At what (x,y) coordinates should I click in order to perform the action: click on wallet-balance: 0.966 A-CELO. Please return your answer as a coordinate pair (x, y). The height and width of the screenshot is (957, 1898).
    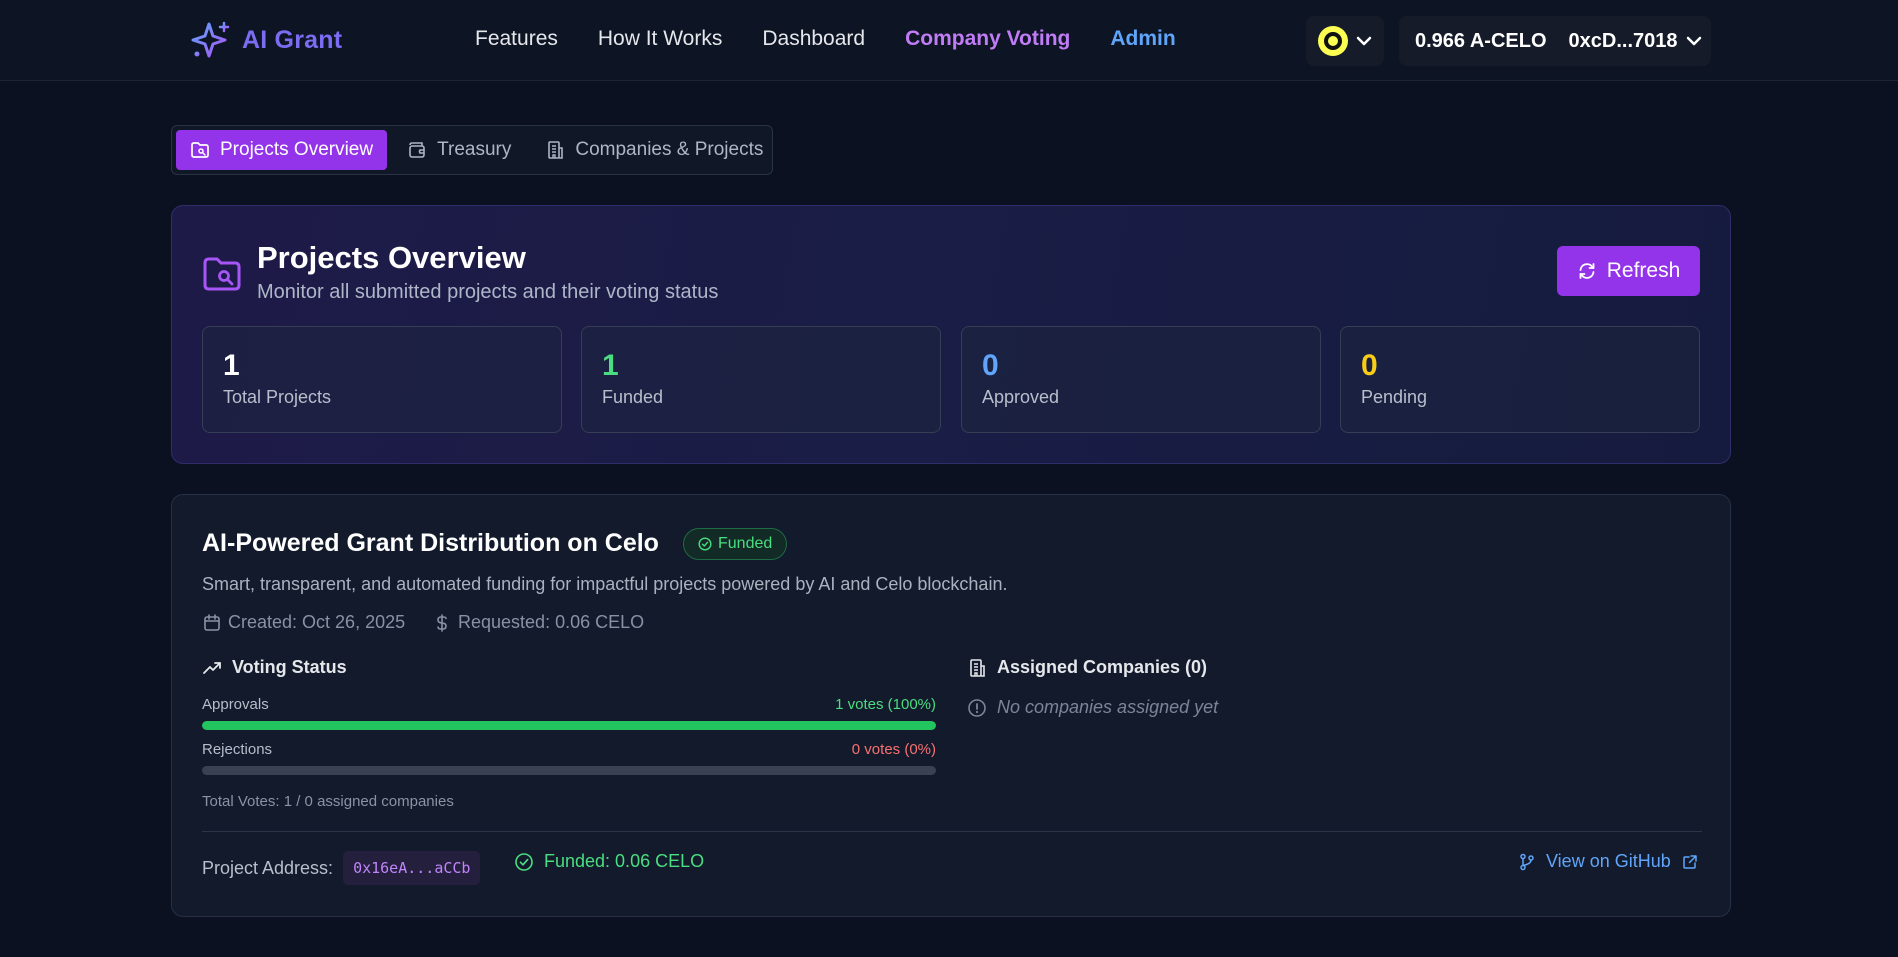
    Looking at the image, I should click on (1481, 40).